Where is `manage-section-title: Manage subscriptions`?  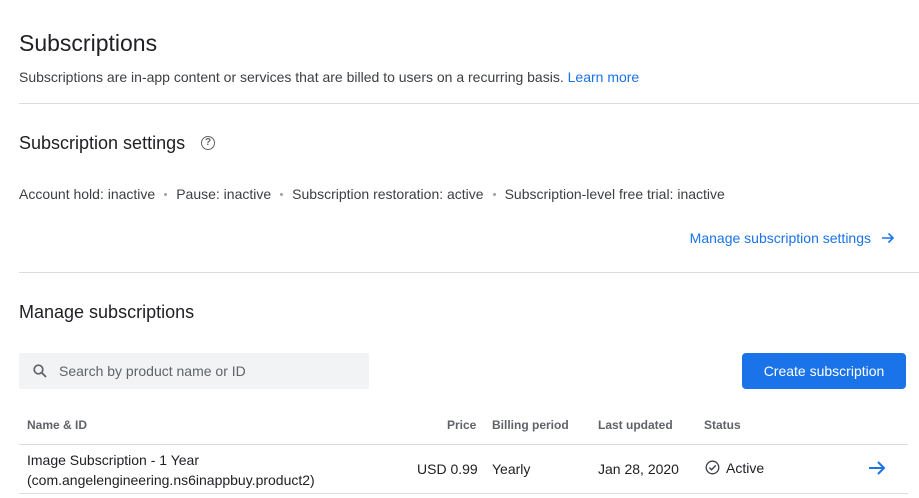 manage-section-title: Manage subscriptions is located at coordinates (107, 312).